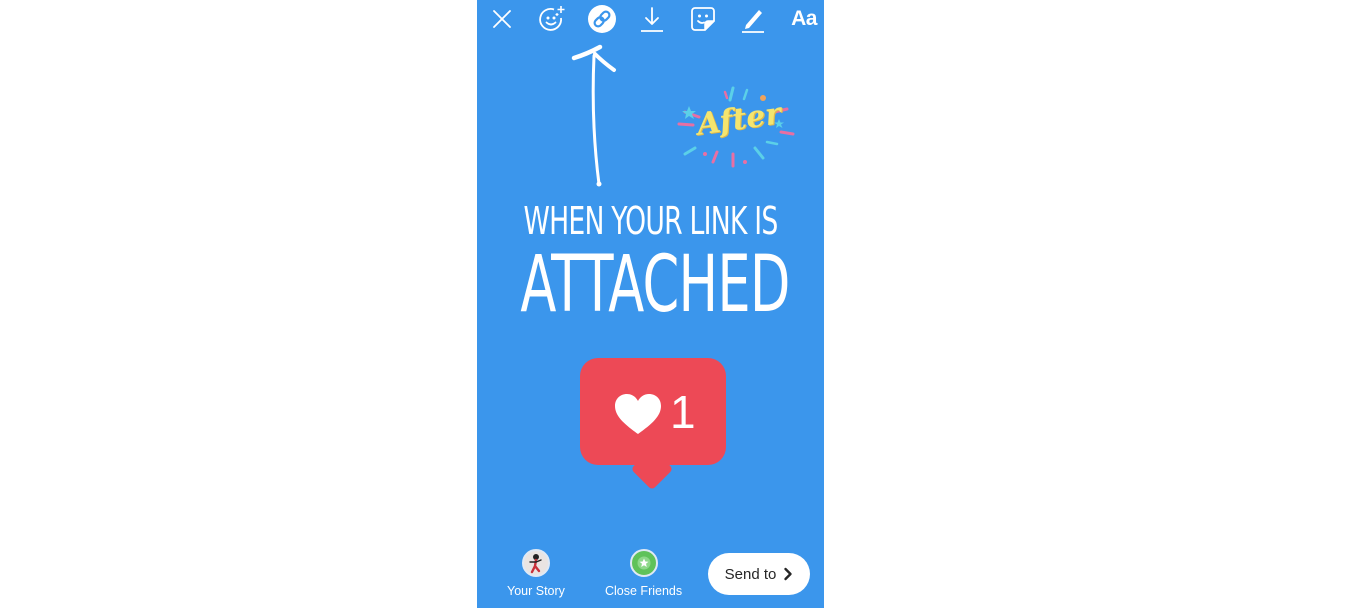  I want to click on your-story-label: Your Story, so click(536, 591).